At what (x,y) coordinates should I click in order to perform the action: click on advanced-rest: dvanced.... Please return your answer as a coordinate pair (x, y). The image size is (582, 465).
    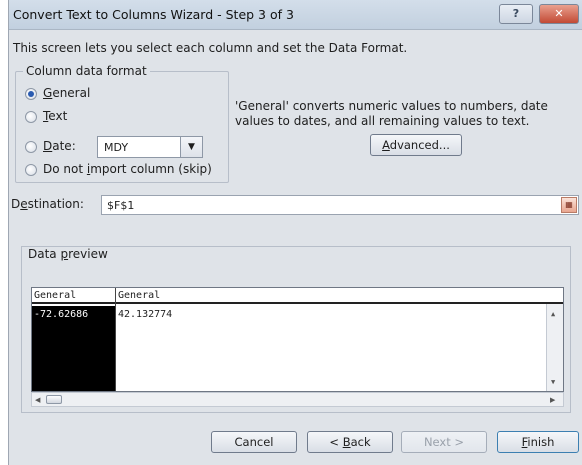
    Looking at the image, I should click on (419, 145).